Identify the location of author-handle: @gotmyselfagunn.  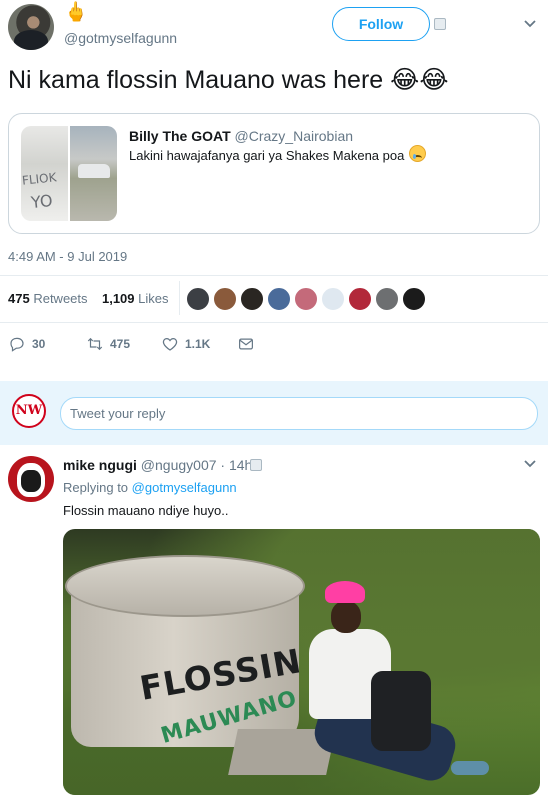
(120, 38).